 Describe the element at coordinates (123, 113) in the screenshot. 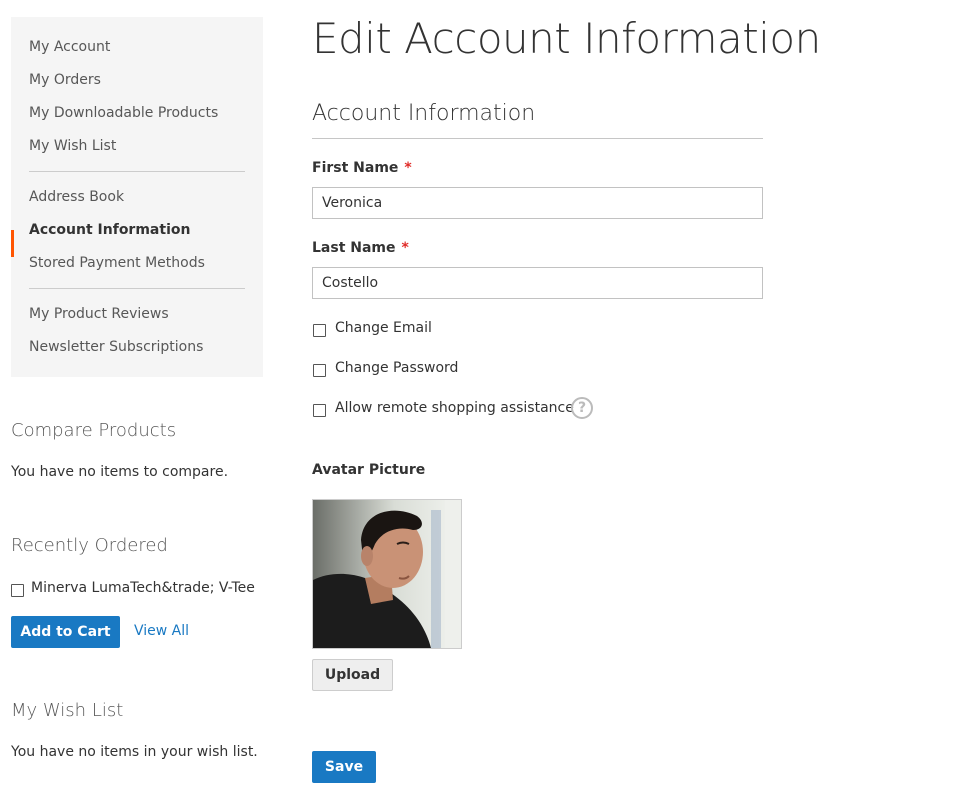

I see `nav-item-downloadable-products: My Downloadable Products` at that location.